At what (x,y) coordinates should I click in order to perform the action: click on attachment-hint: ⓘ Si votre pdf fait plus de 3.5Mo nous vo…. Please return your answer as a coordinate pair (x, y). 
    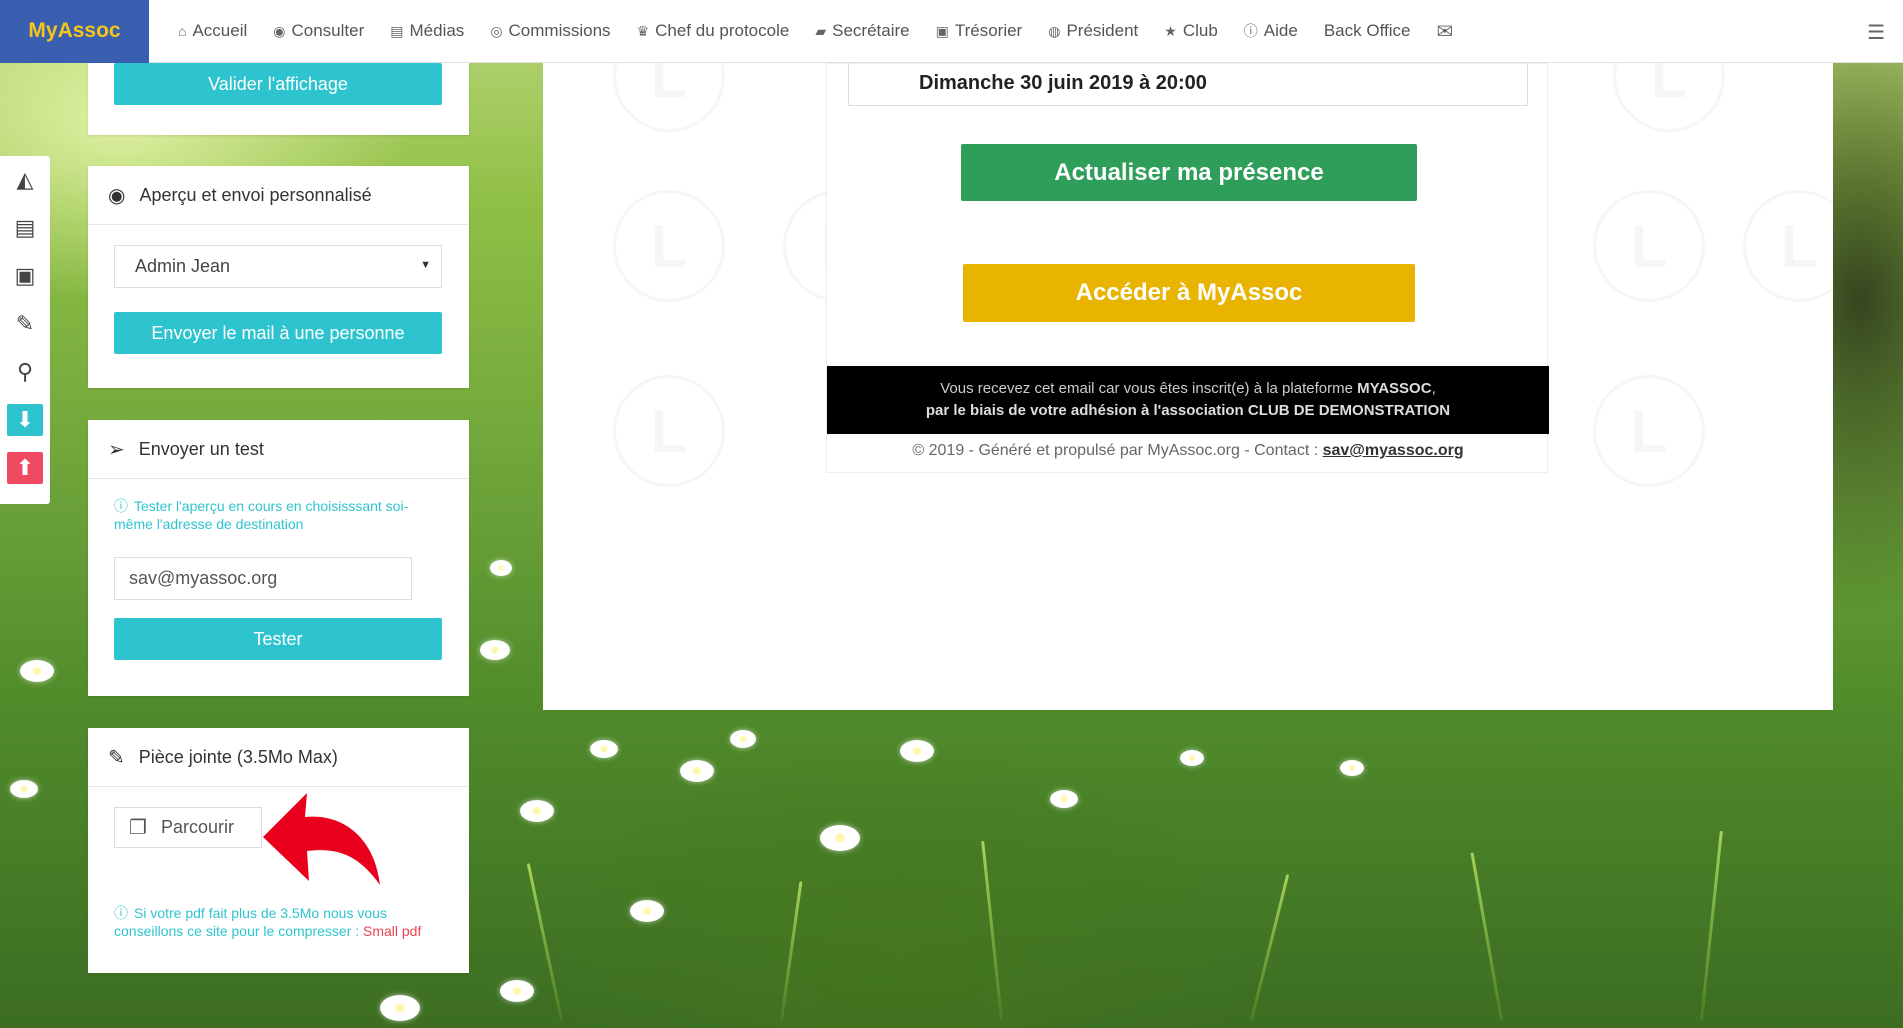
    Looking at the image, I should click on (278, 922).